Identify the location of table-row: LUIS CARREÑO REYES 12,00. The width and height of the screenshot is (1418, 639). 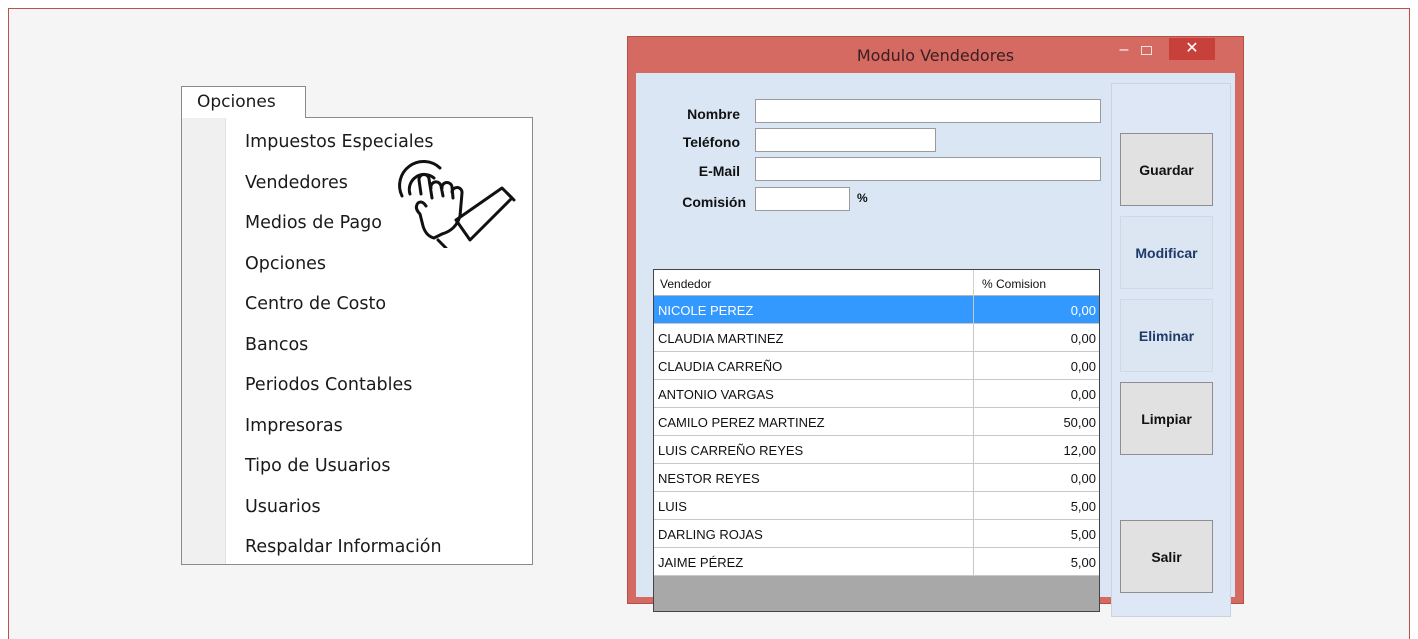
(876, 450).